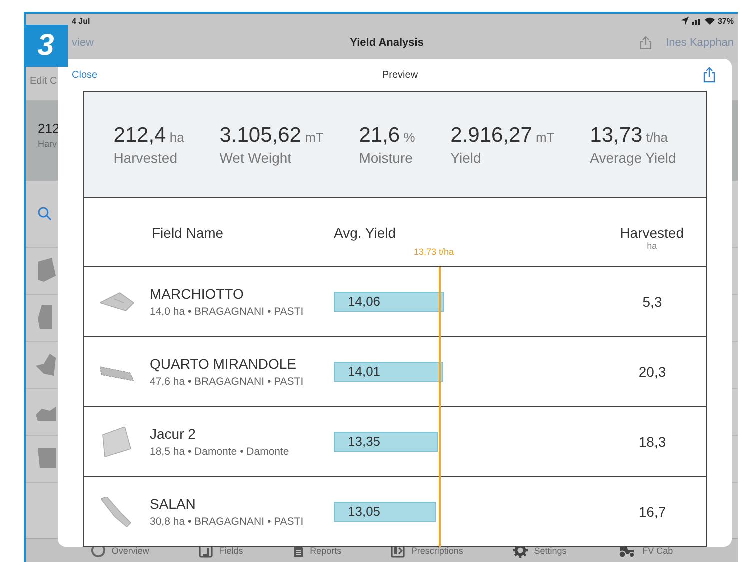 This screenshot has height=562, width=740. What do you see at coordinates (227, 522) in the screenshot?
I see `field-details: 30,8 ha • BRAGAGNANI • PASTI` at bounding box center [227, 522].